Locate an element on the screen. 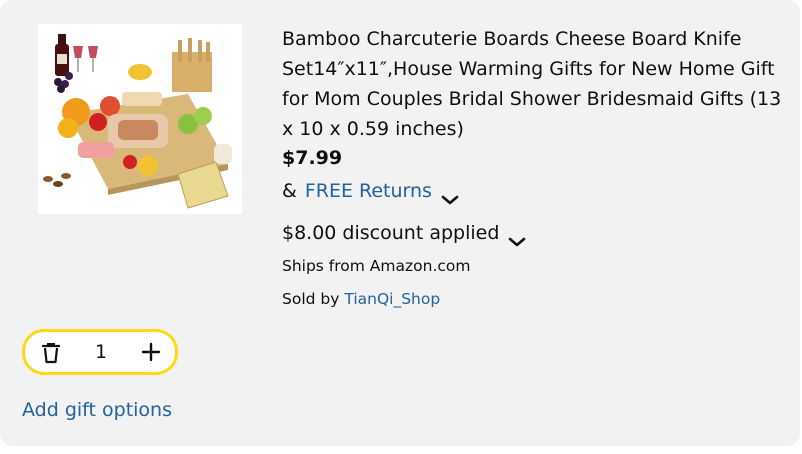 This screenshot has height=454, width=802. free-returns-link: FREE Returns is located at coordinates (368, 191).